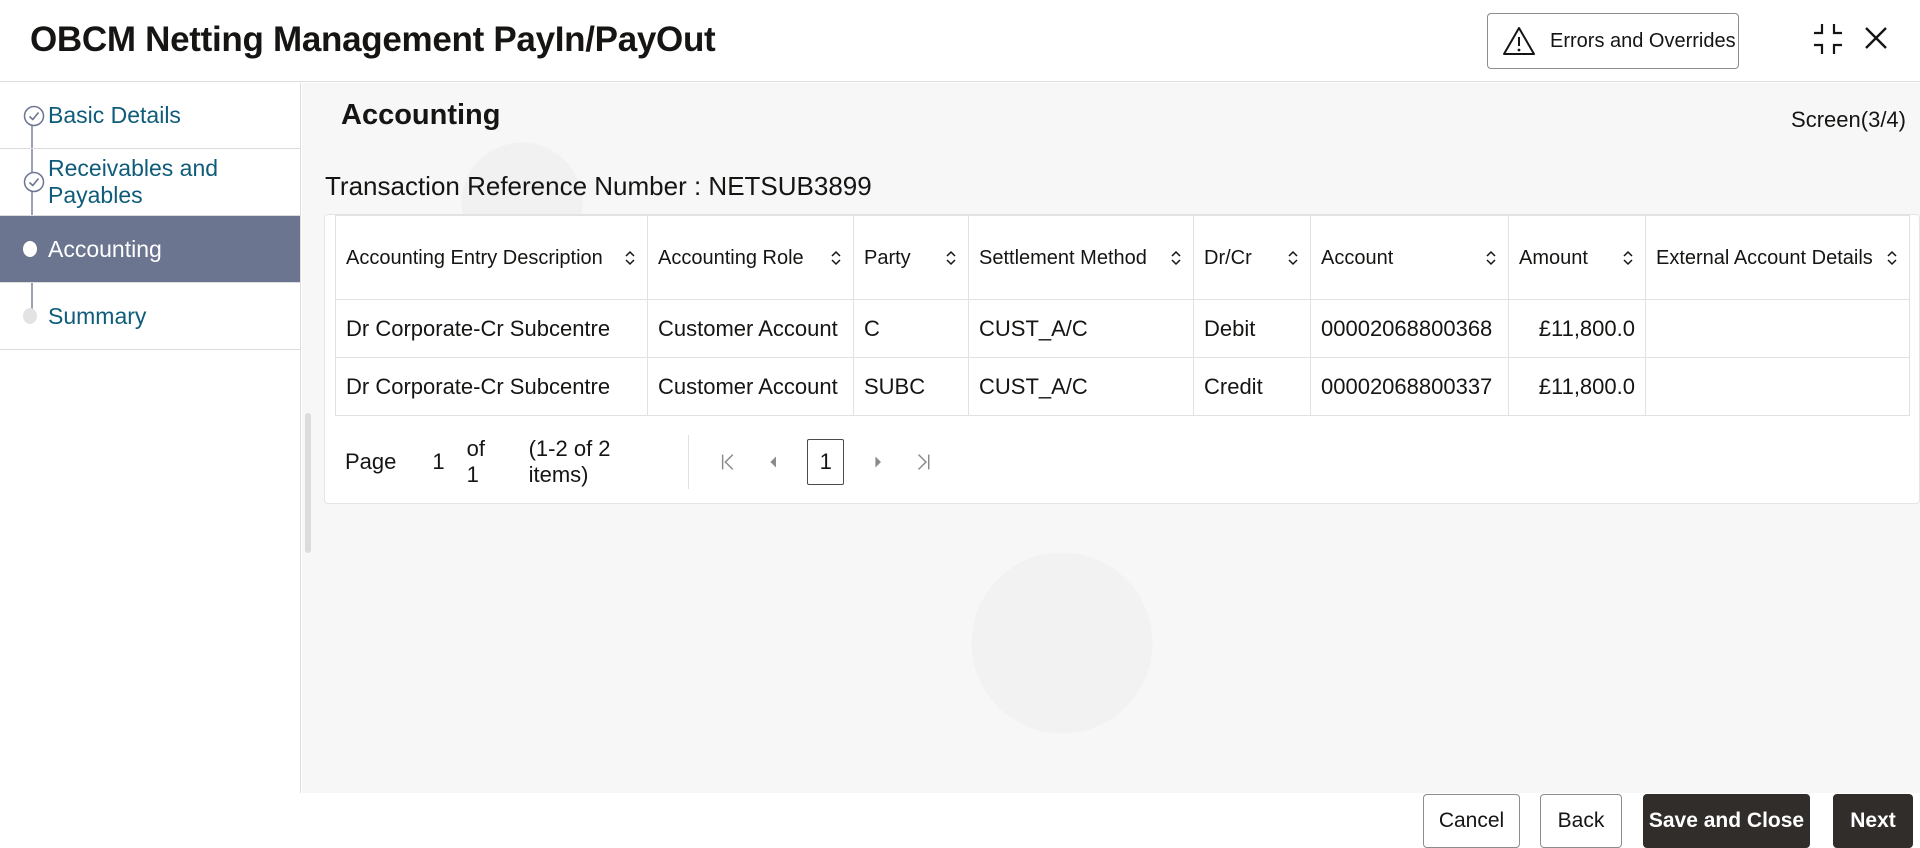  What do you see at coordinates (474, 257) in the screenshot?
I see `column-header-label: Accounting Entry Description` at bounding box center [474, 257].